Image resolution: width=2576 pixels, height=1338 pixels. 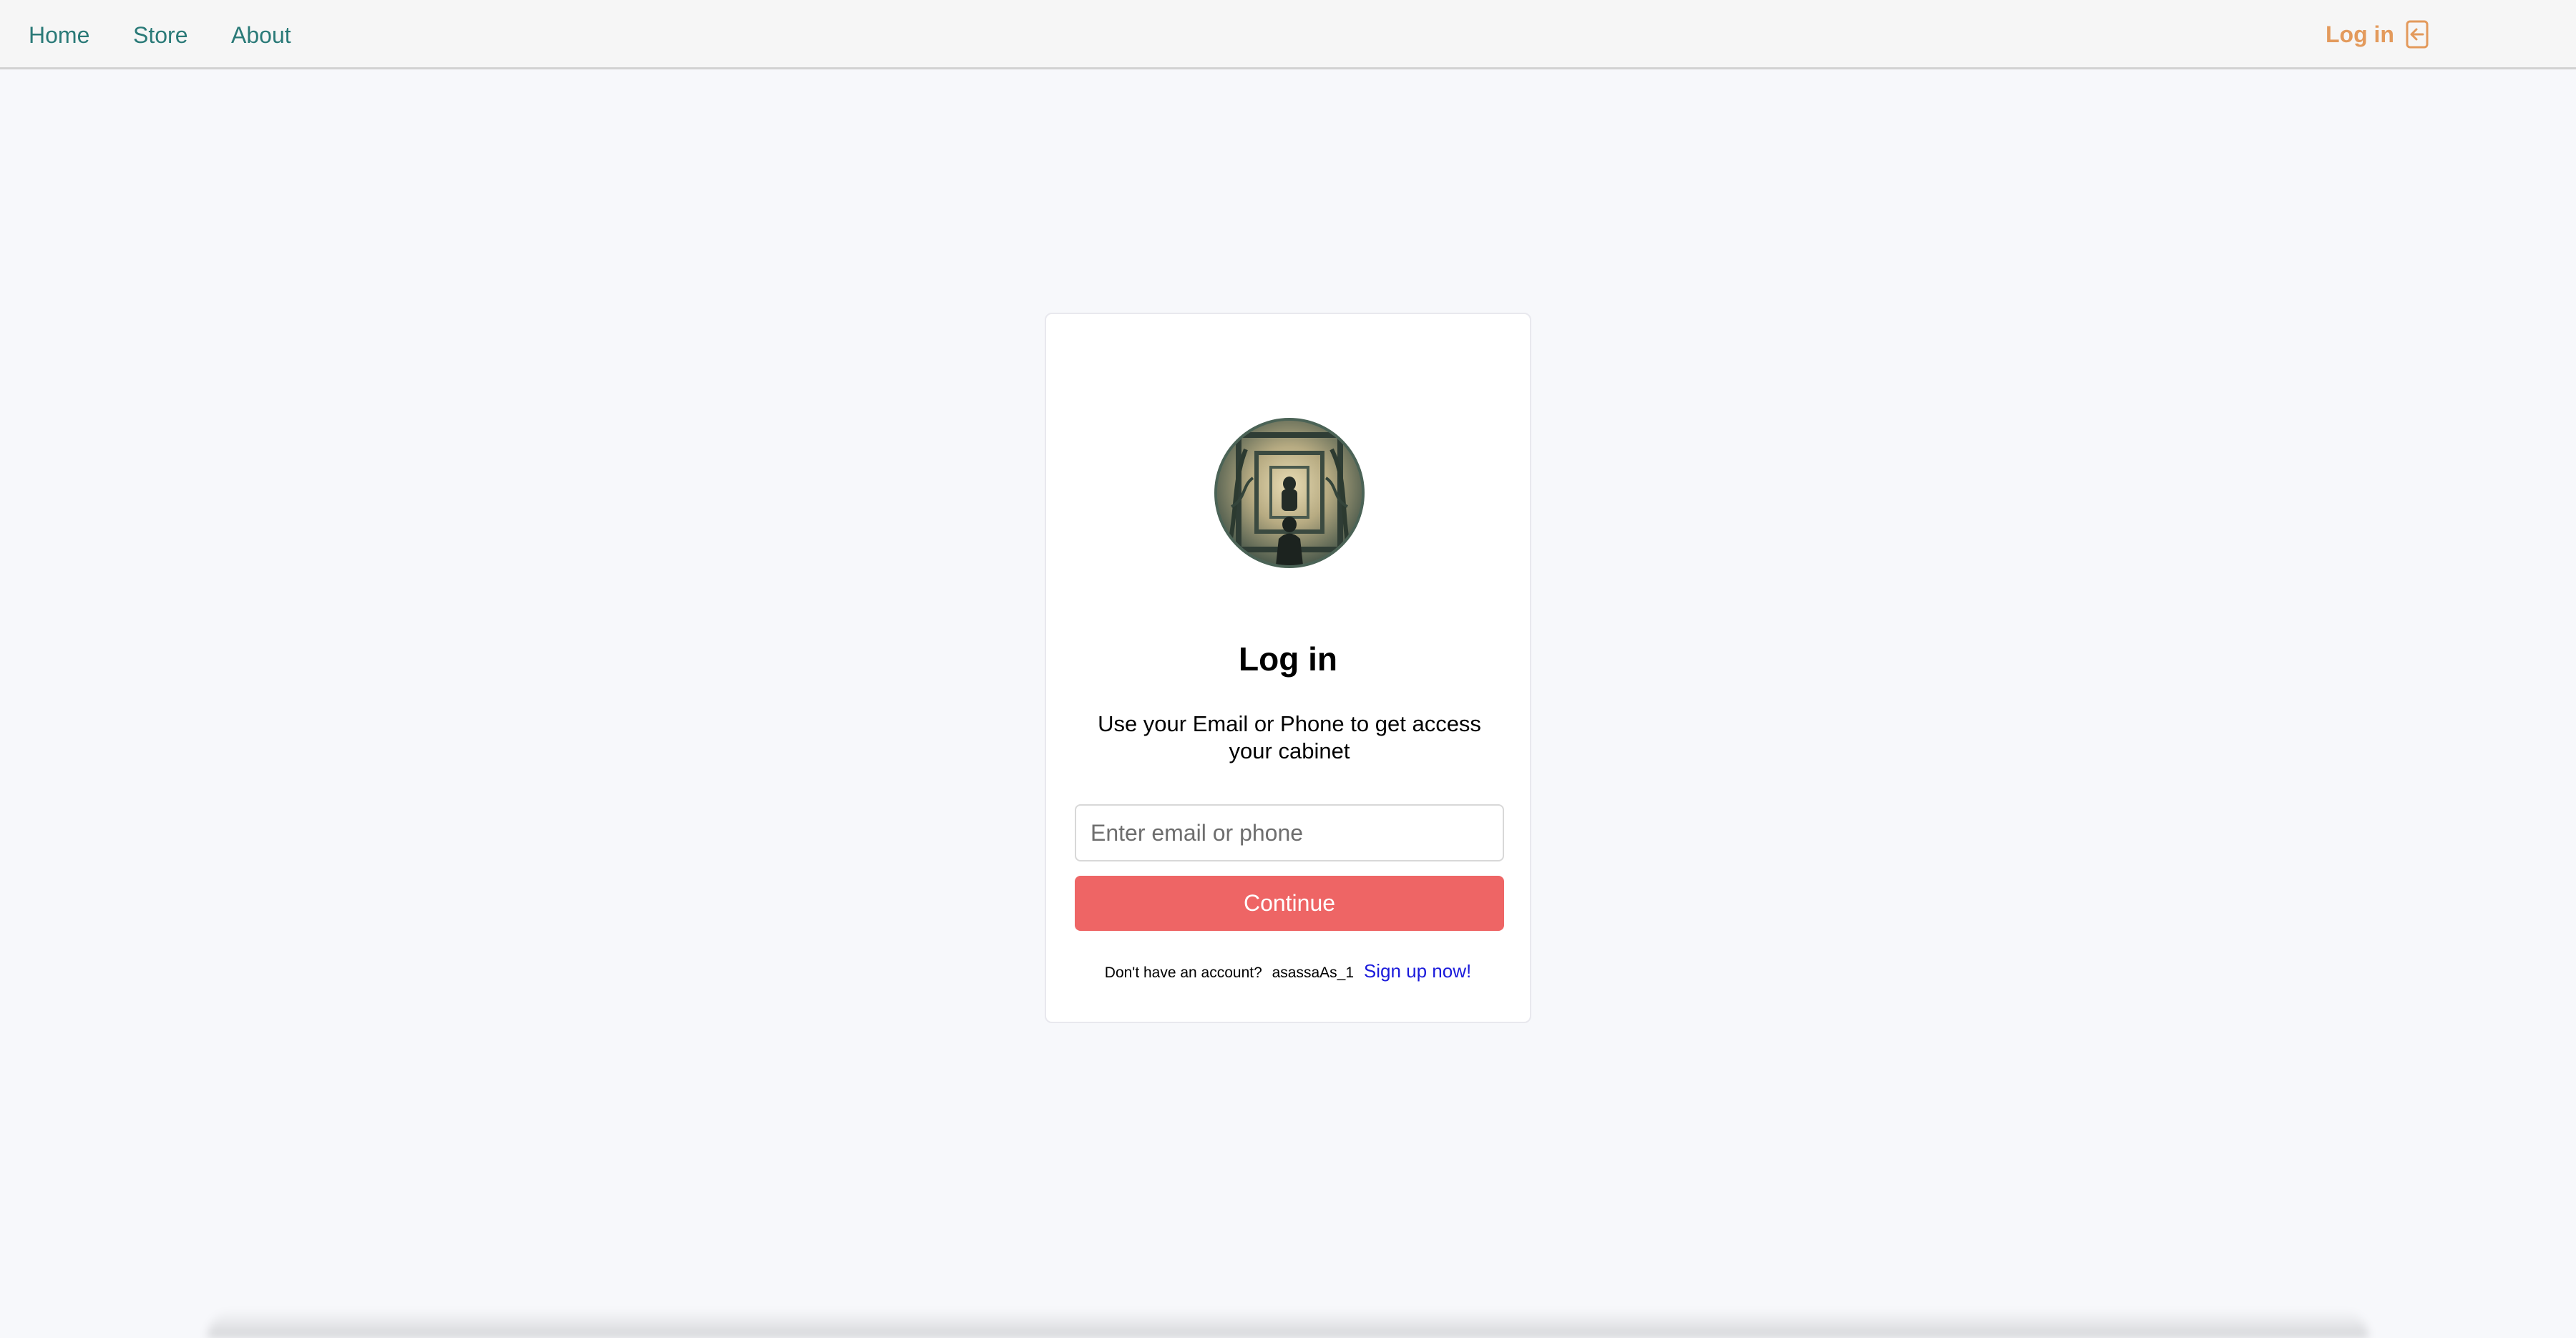 I want to click on nav-login-label: Log in, so click(x=2360, y=34).